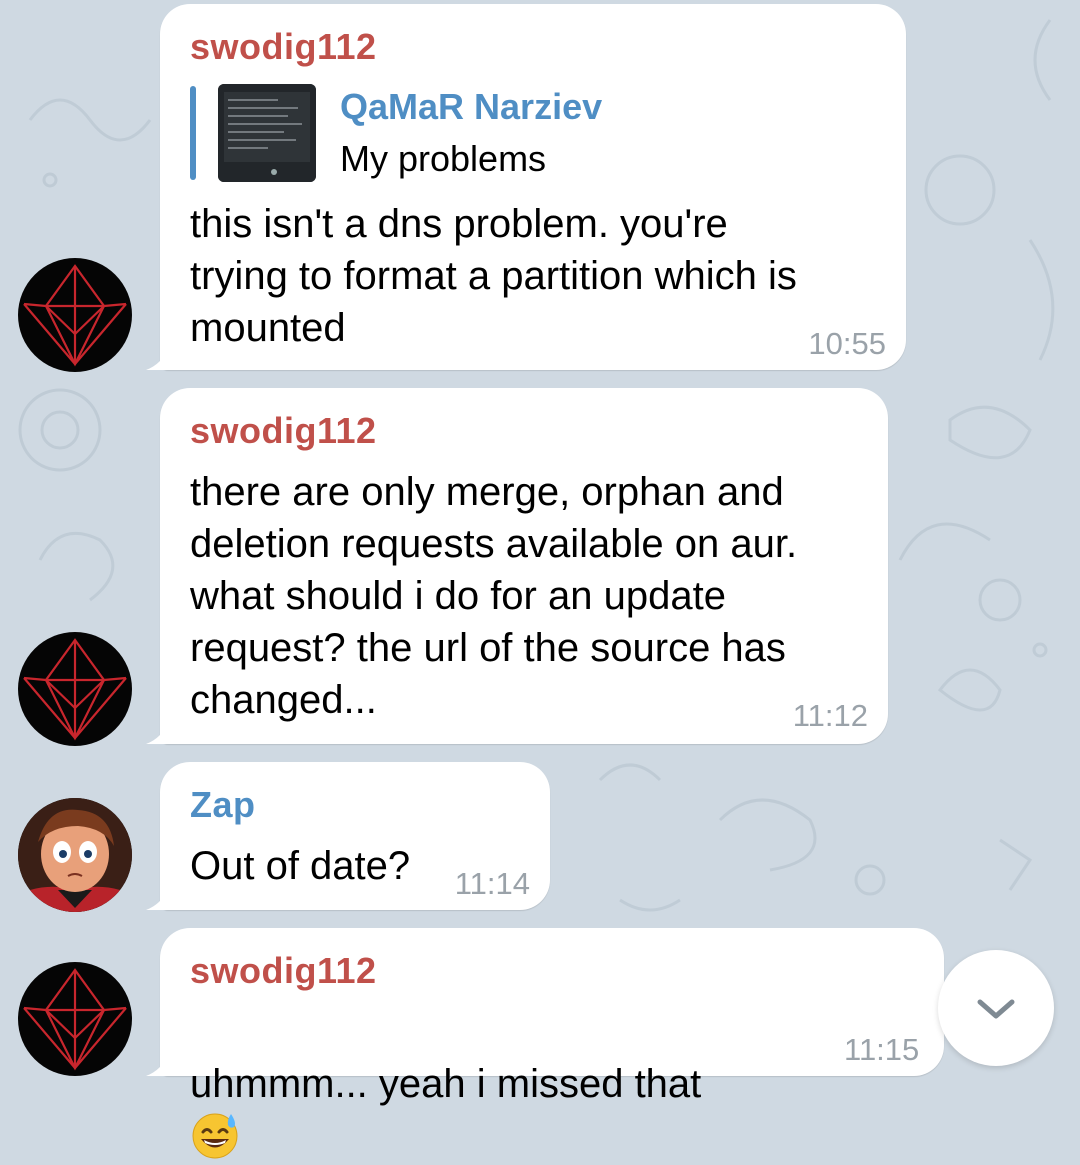 This screenshot has height=1165, width=1080. What do you see at coordinates (492, 883) in the screenshot?
I see `message-time: 11:14` at bounding box center [492, 883].